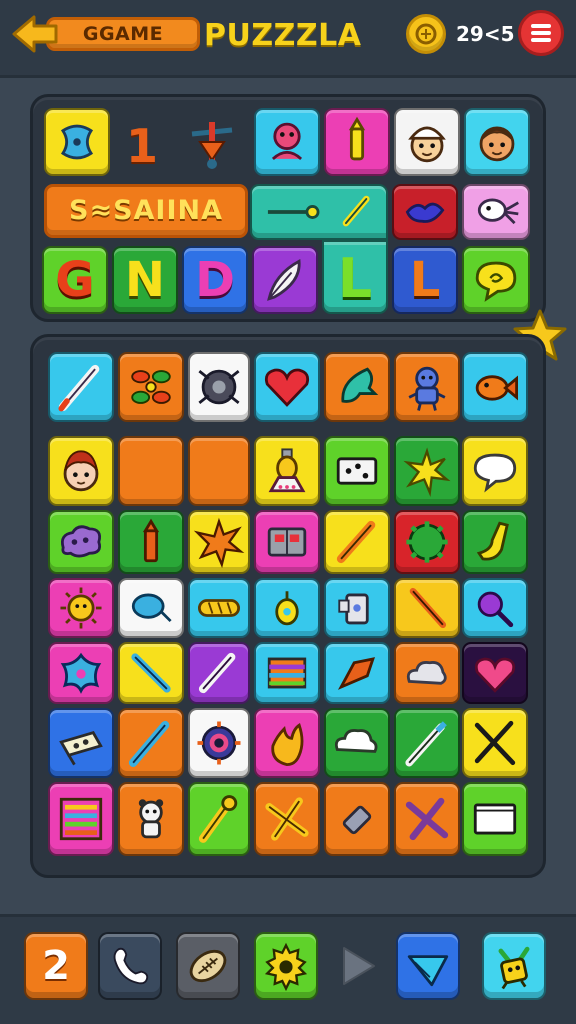 This screenshot has width=576, height=1024. Describe the element at coordinates (287, 743) in the screenshot. I see `tile-flame` at that location.